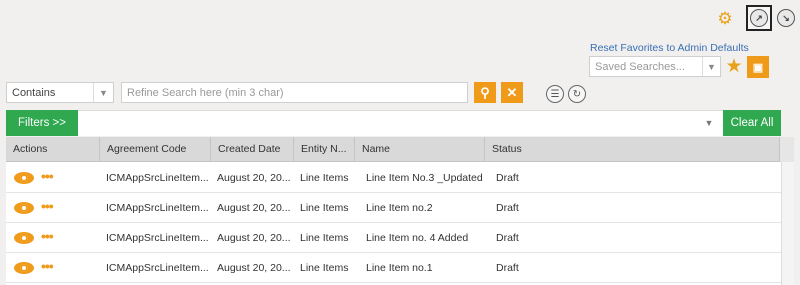 The height and width of the screenshot is (285, 800). I want to click on header-scroll-cap, so click(786, 149).